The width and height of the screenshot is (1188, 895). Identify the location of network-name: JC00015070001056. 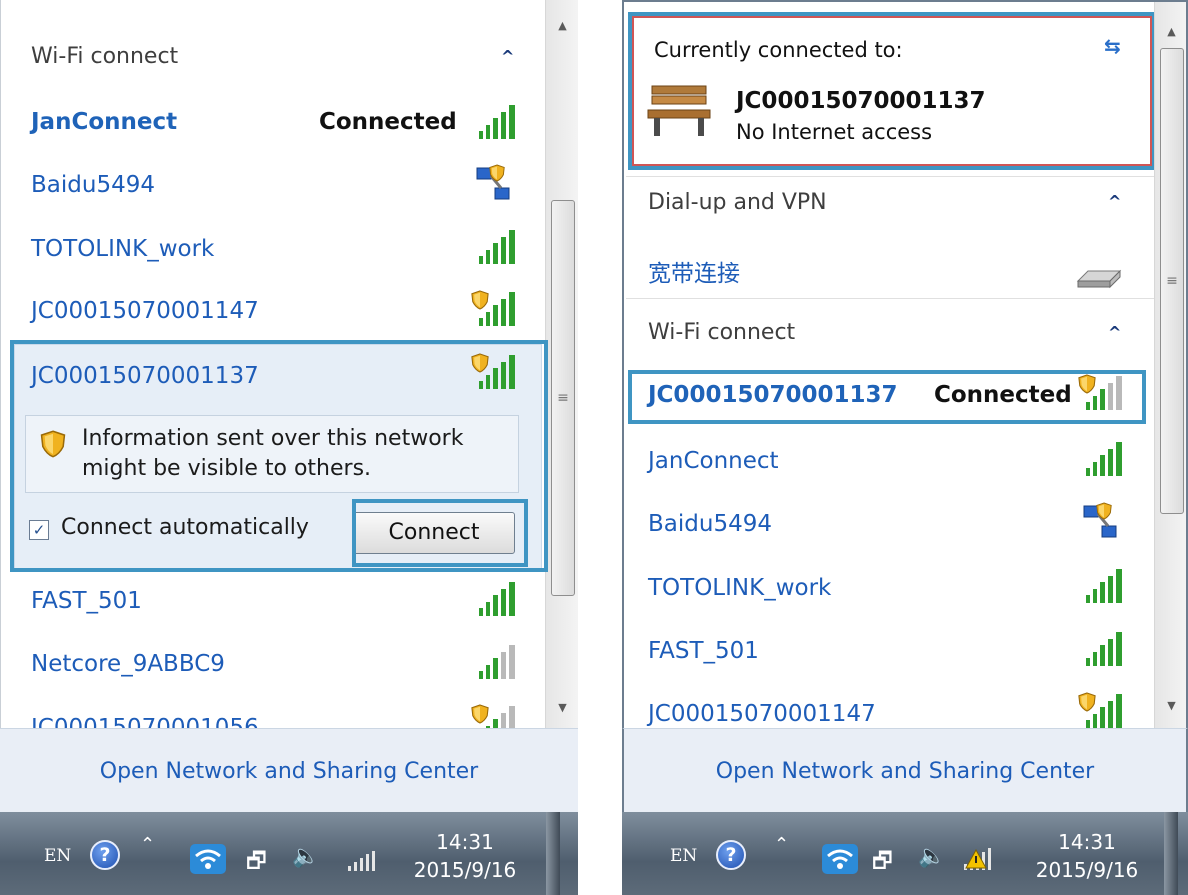
(145, 720).